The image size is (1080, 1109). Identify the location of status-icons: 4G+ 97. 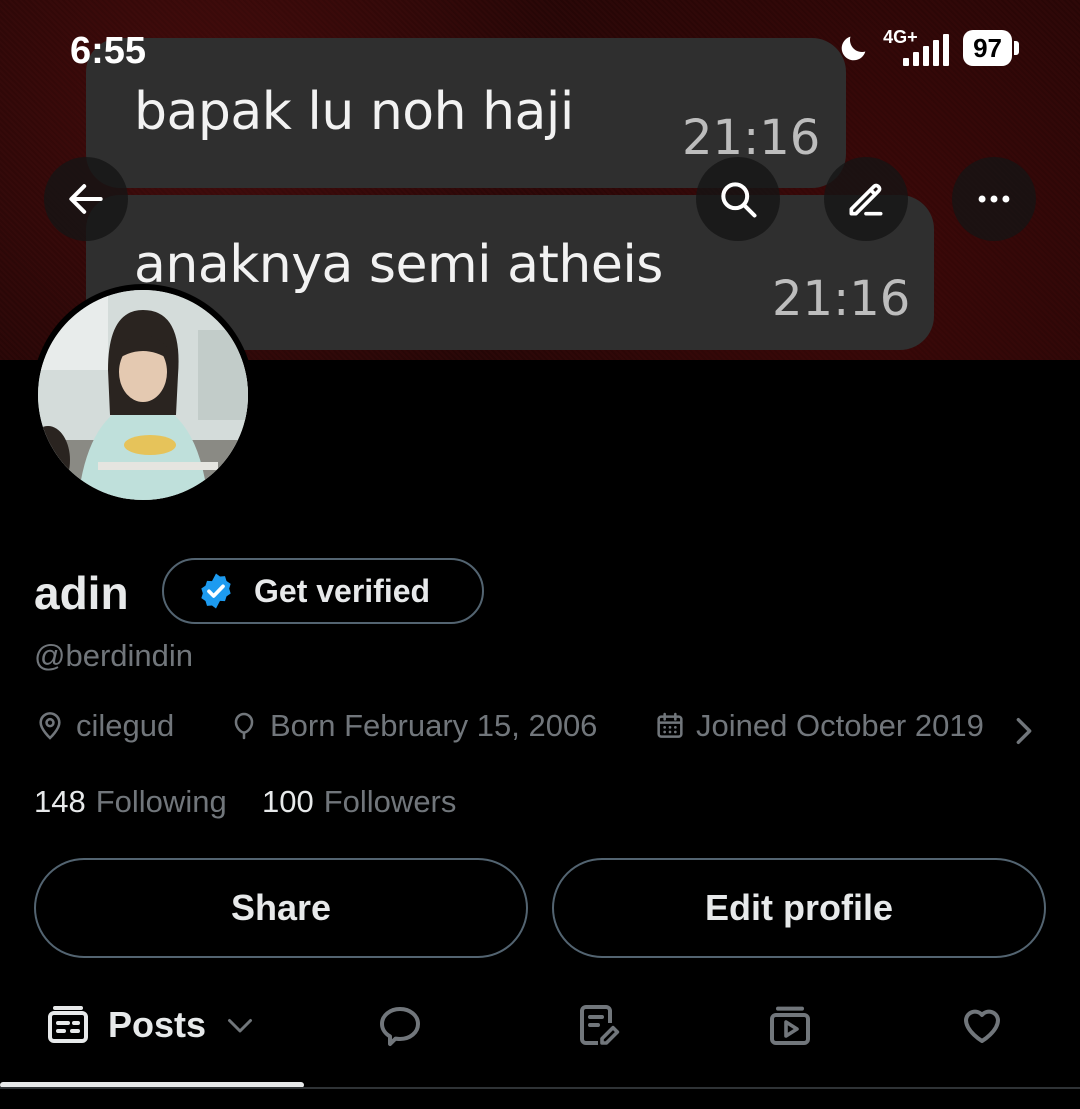
(928, 48).